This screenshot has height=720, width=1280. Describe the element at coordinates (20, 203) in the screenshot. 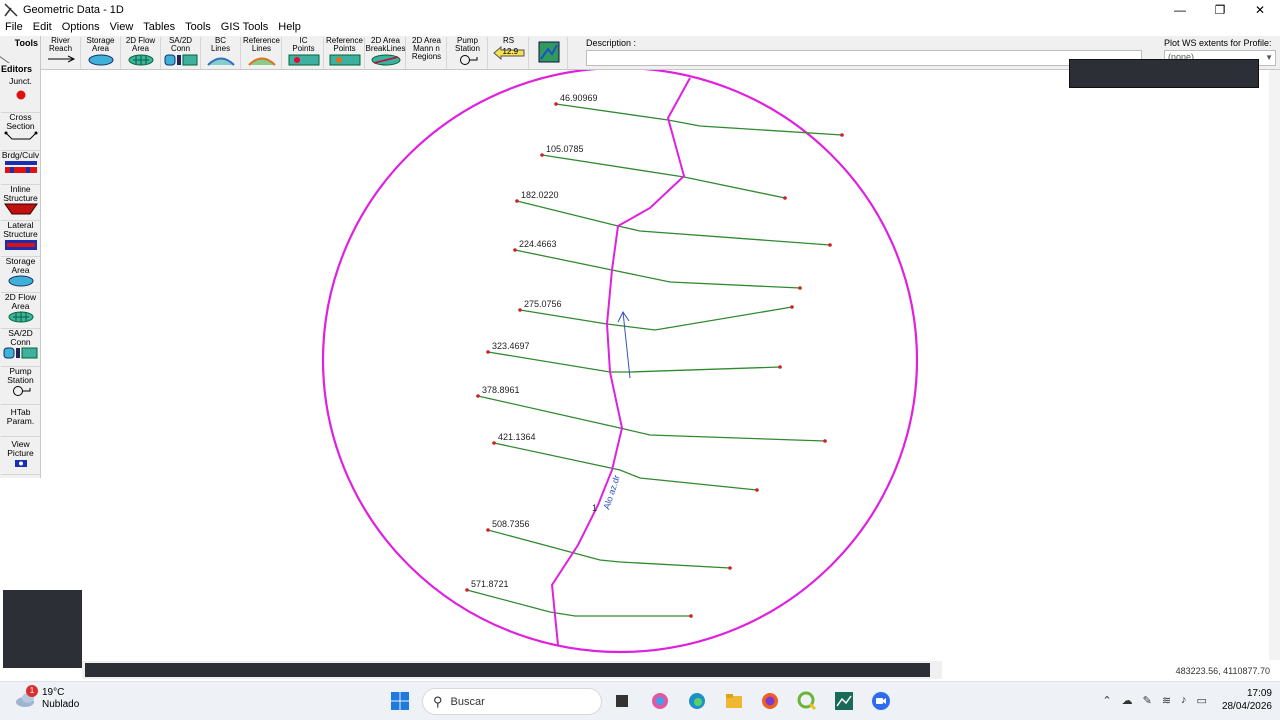

I see `inline-structure-editor-button: Inline Structure` at that location.